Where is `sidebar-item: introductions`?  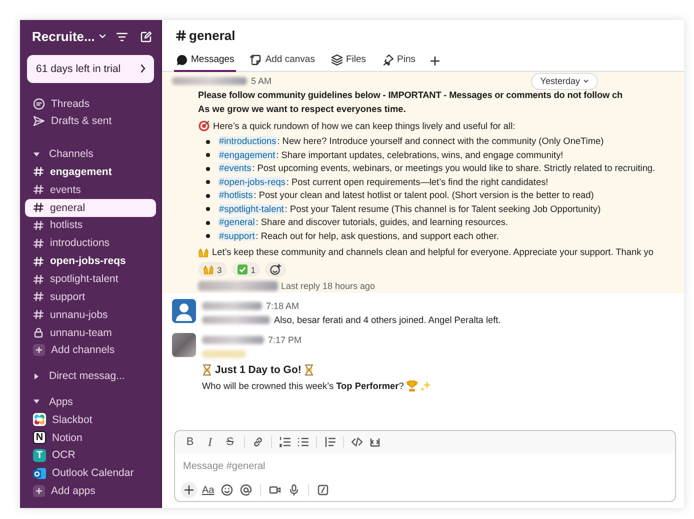 sidebar-item: introductions is located at coordinates (90, 243).